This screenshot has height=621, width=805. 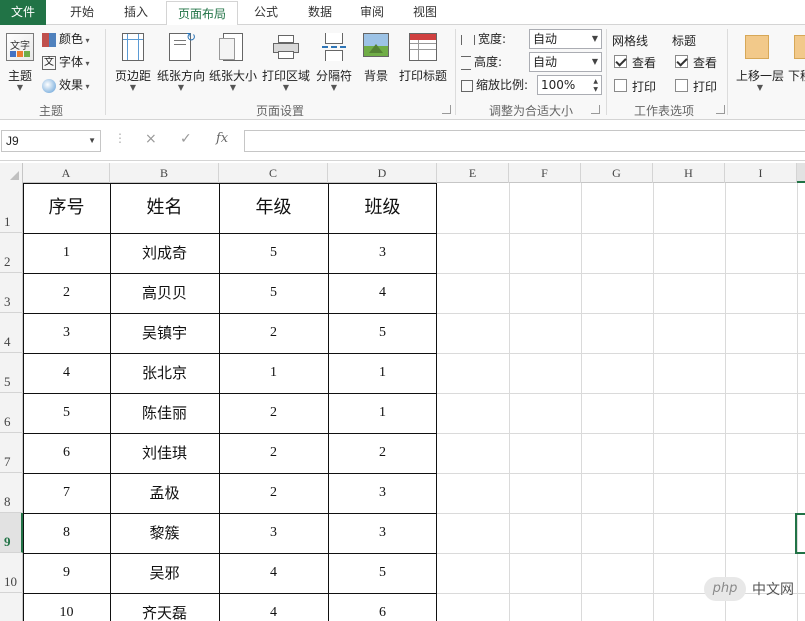 I want to click on table-cell: 陈佳丽, so click(x=164, y=413).